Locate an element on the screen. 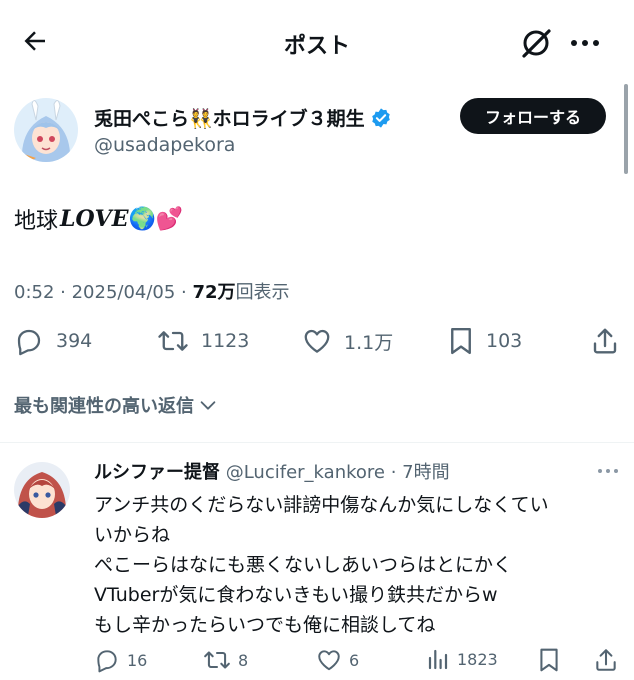 The image size is (634, 680). reply-reply-count: 16 is located at coordinates (137, 660).